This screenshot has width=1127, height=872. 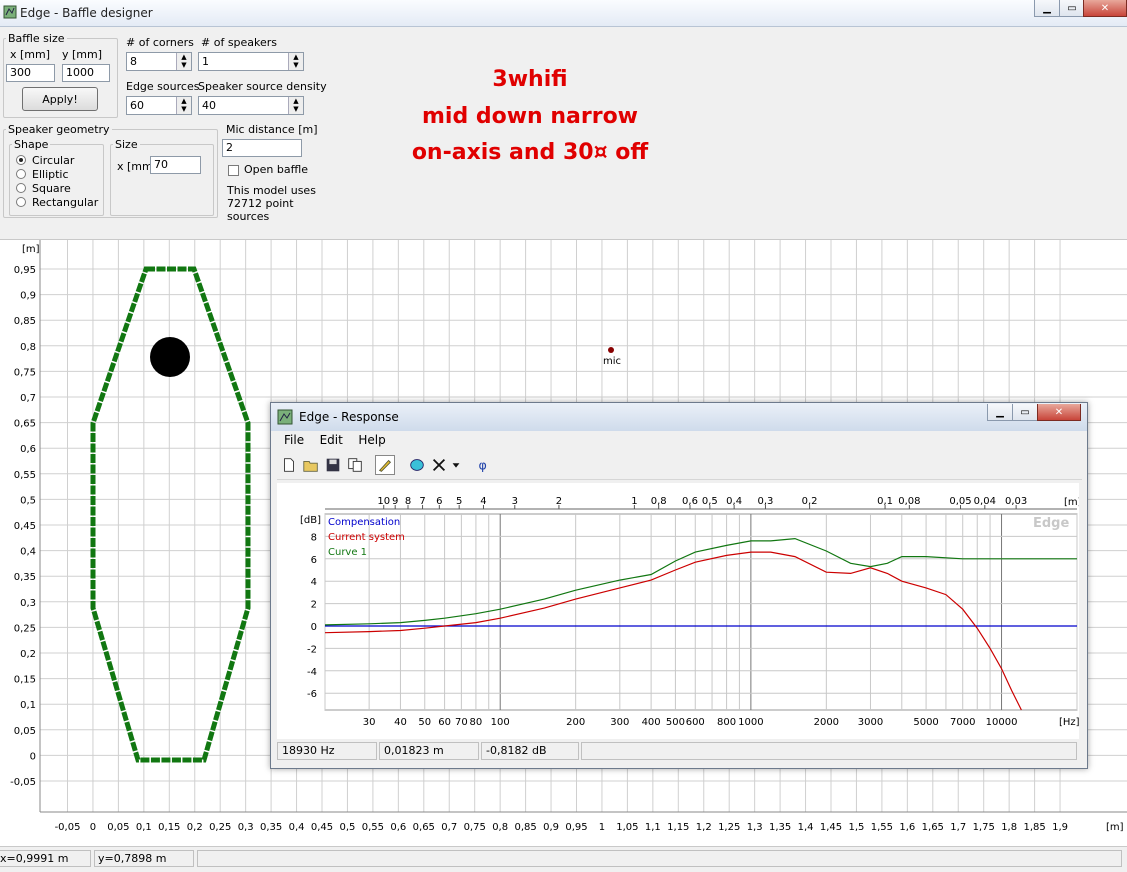 What do you see at coordinates (1072, 8) in the screenshot?
I see `maximize-button: ▭` at bounding box center [1072, 8].